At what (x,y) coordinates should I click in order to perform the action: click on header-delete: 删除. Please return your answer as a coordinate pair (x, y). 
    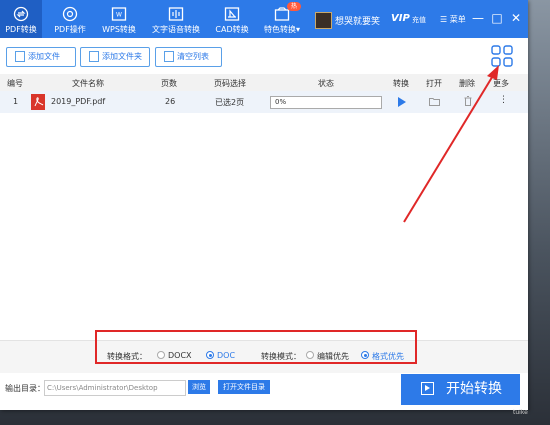
    Looking at the image, I should click on (467, 83).